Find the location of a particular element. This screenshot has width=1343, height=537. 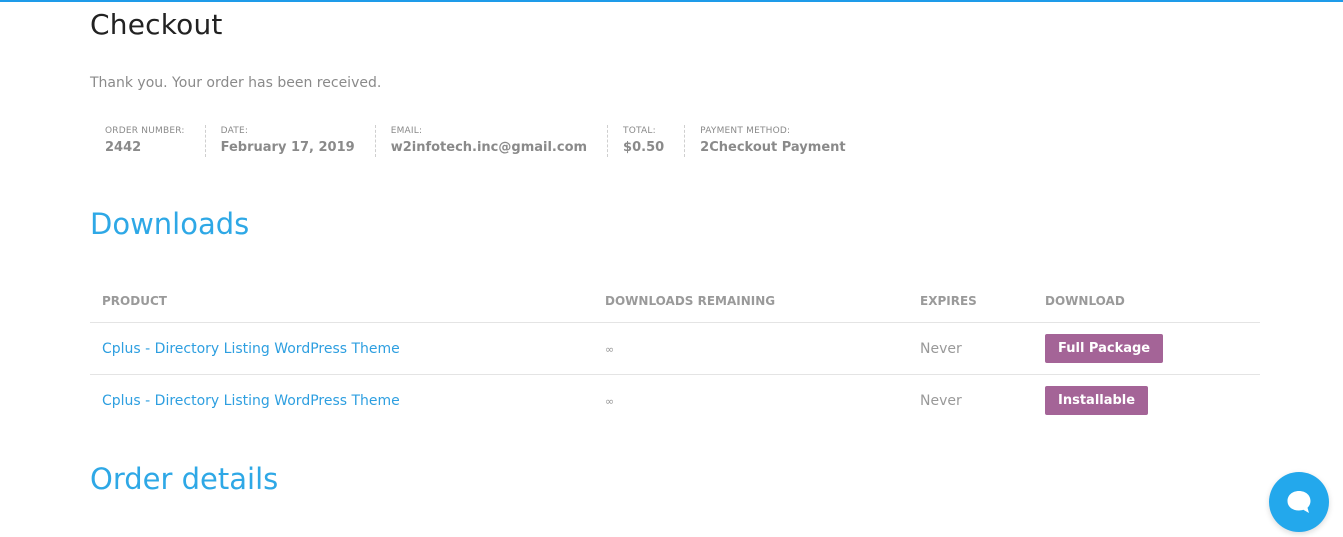

order-date-item: DATE: February 17, 2019 is located at coordinates (289, 141).